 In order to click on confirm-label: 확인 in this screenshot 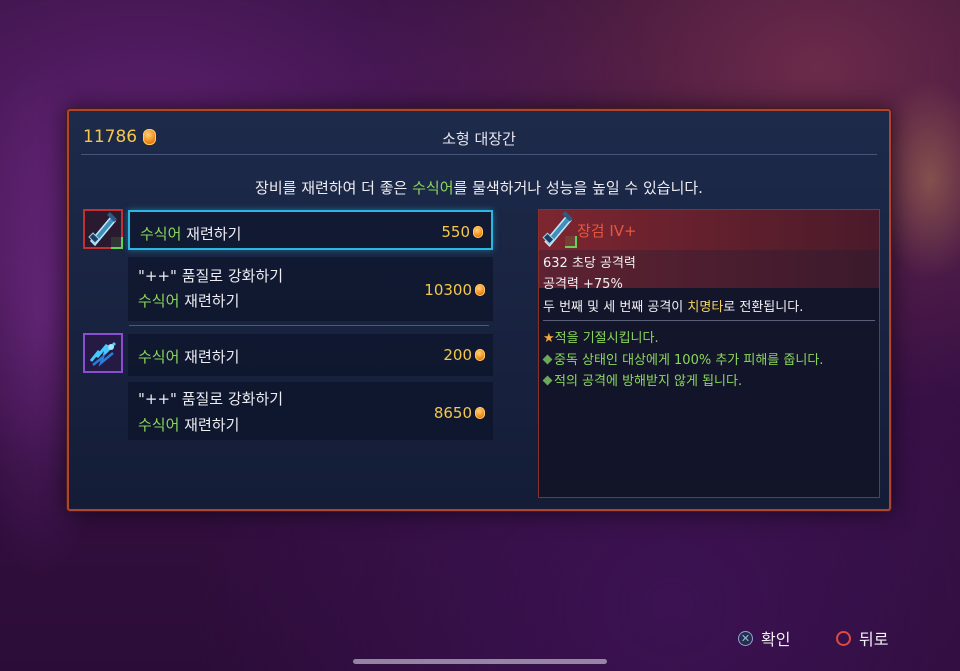, I will do `click(776, 639)`.